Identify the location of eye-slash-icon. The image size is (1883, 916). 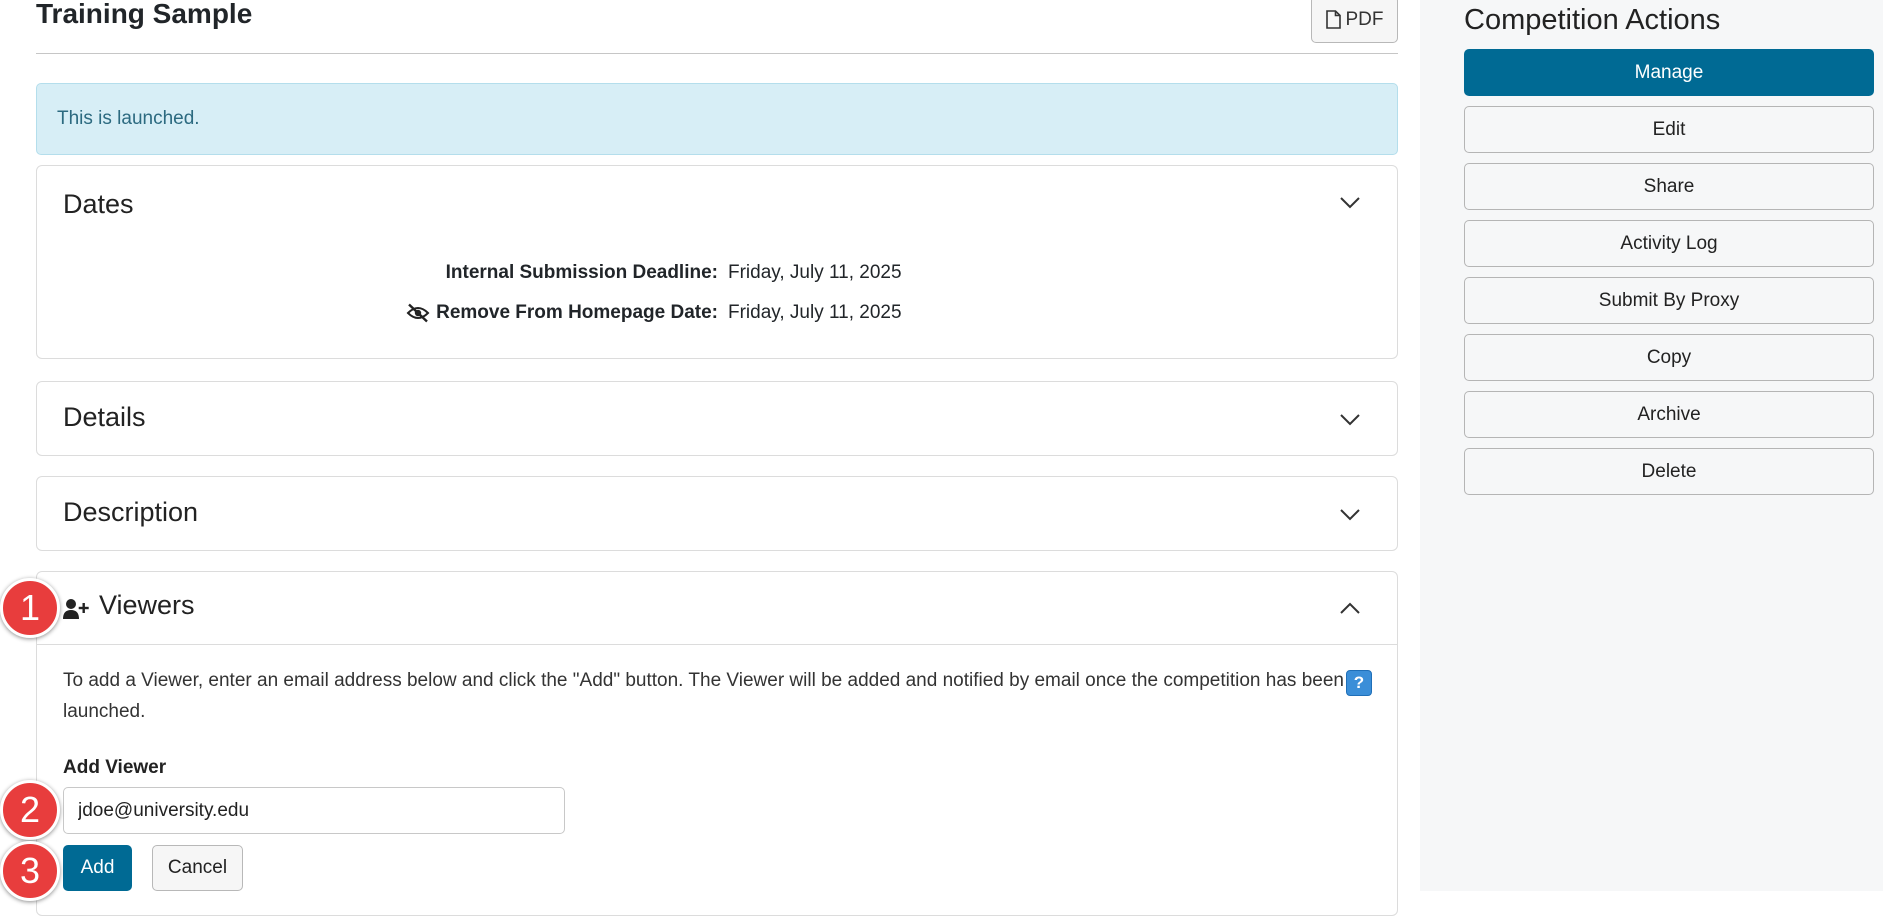
(418, 313).